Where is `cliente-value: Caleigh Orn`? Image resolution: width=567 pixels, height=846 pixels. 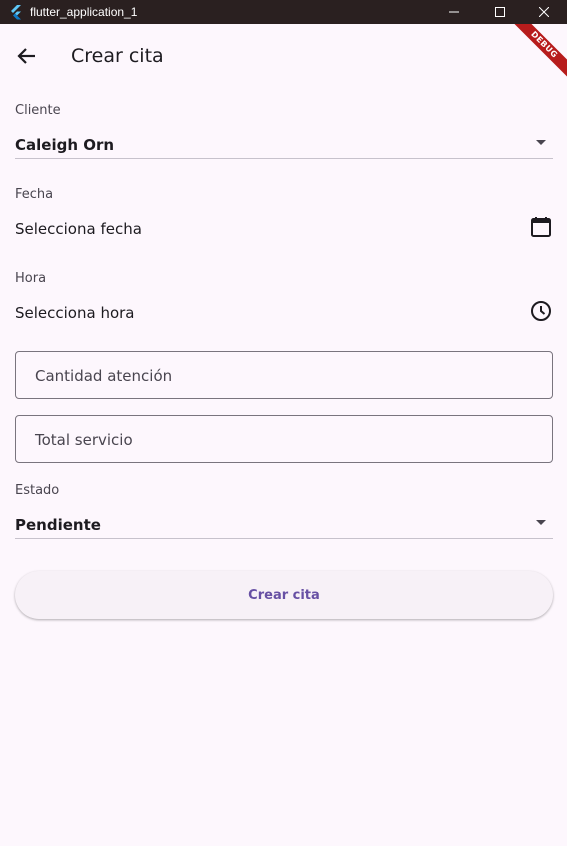
cliente-value: Caleigh Orn is located at coordinates (65, 145).